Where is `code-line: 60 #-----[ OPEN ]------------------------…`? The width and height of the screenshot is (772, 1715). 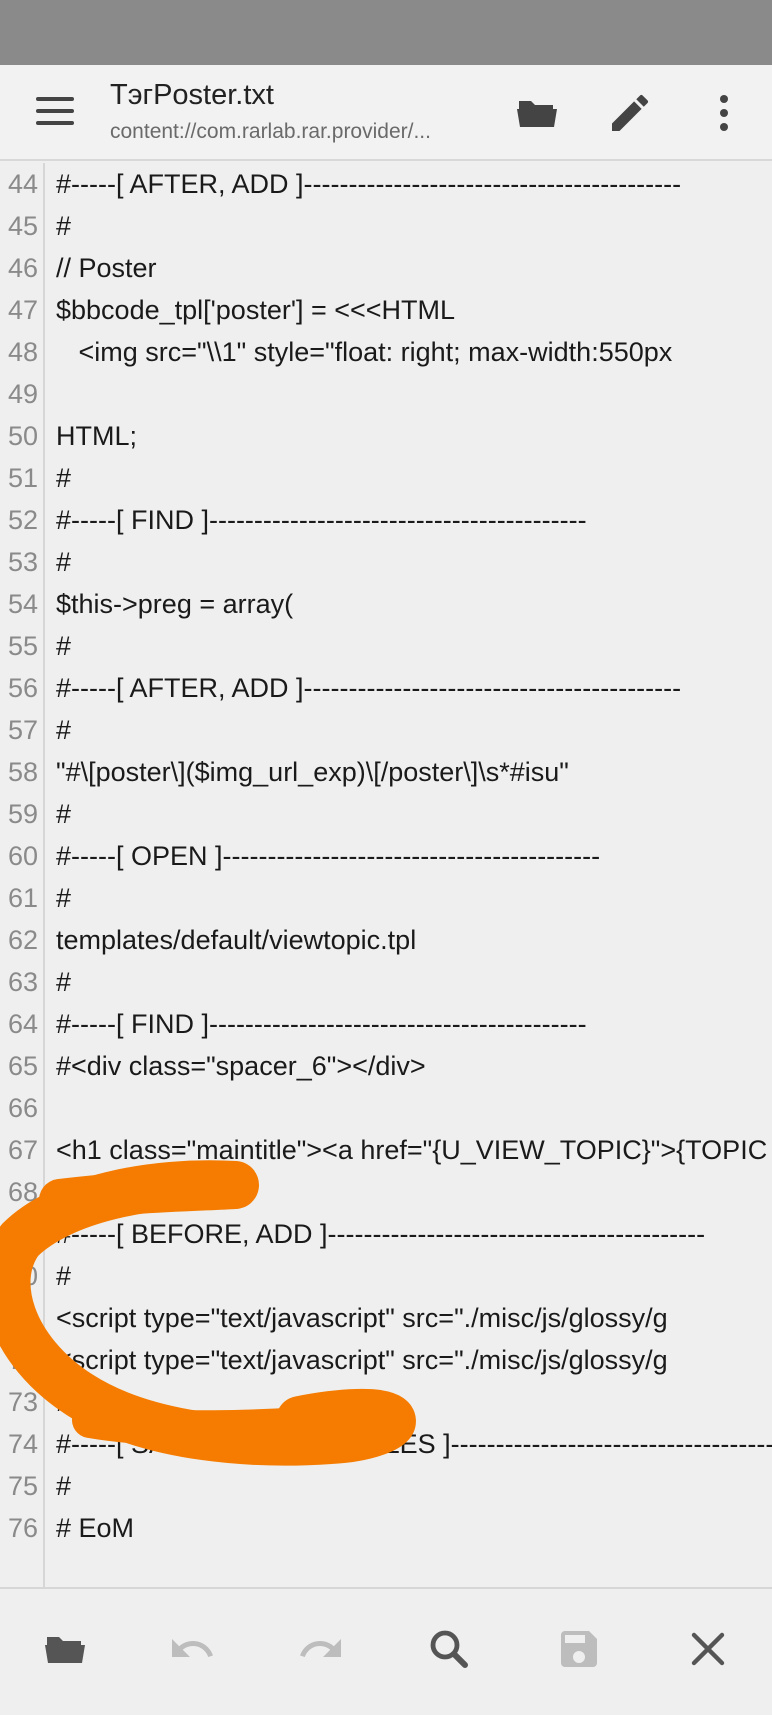
code-line: 60 #-----[ OPEN ]------------------------… is located at coordinates (386, 856).